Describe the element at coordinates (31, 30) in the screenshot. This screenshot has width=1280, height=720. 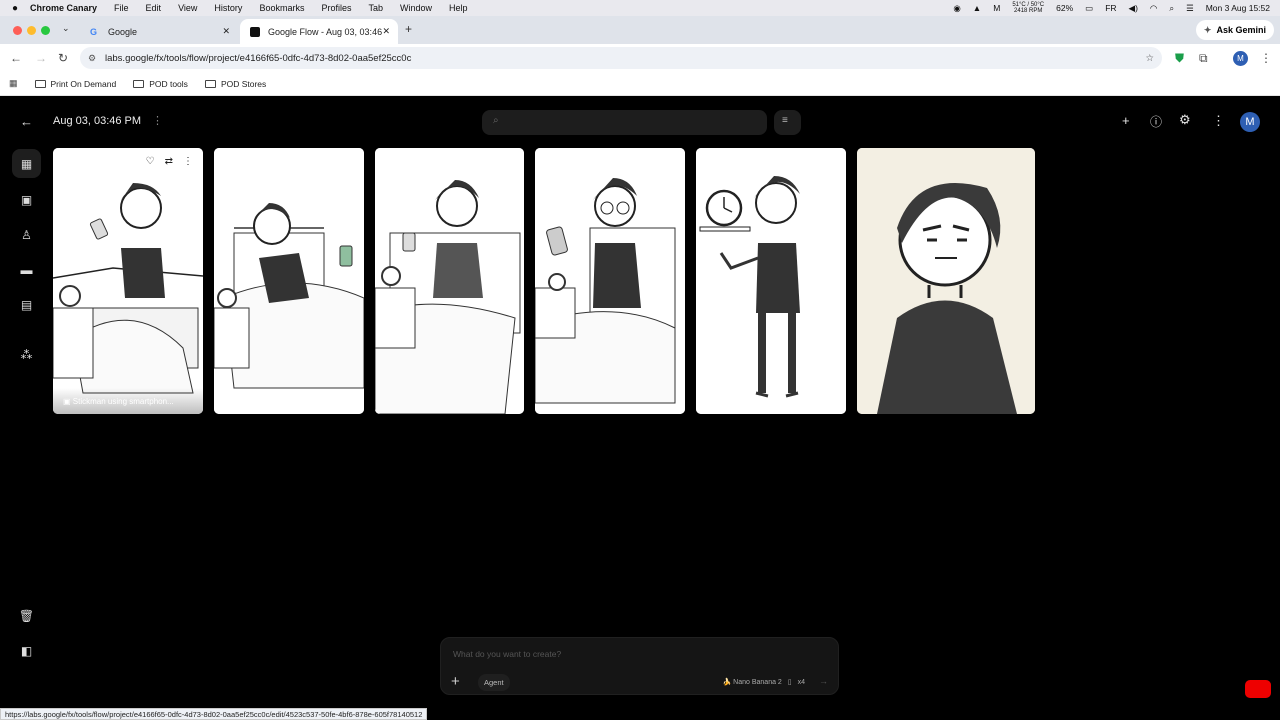
I see `minimize-window-button` at that location.